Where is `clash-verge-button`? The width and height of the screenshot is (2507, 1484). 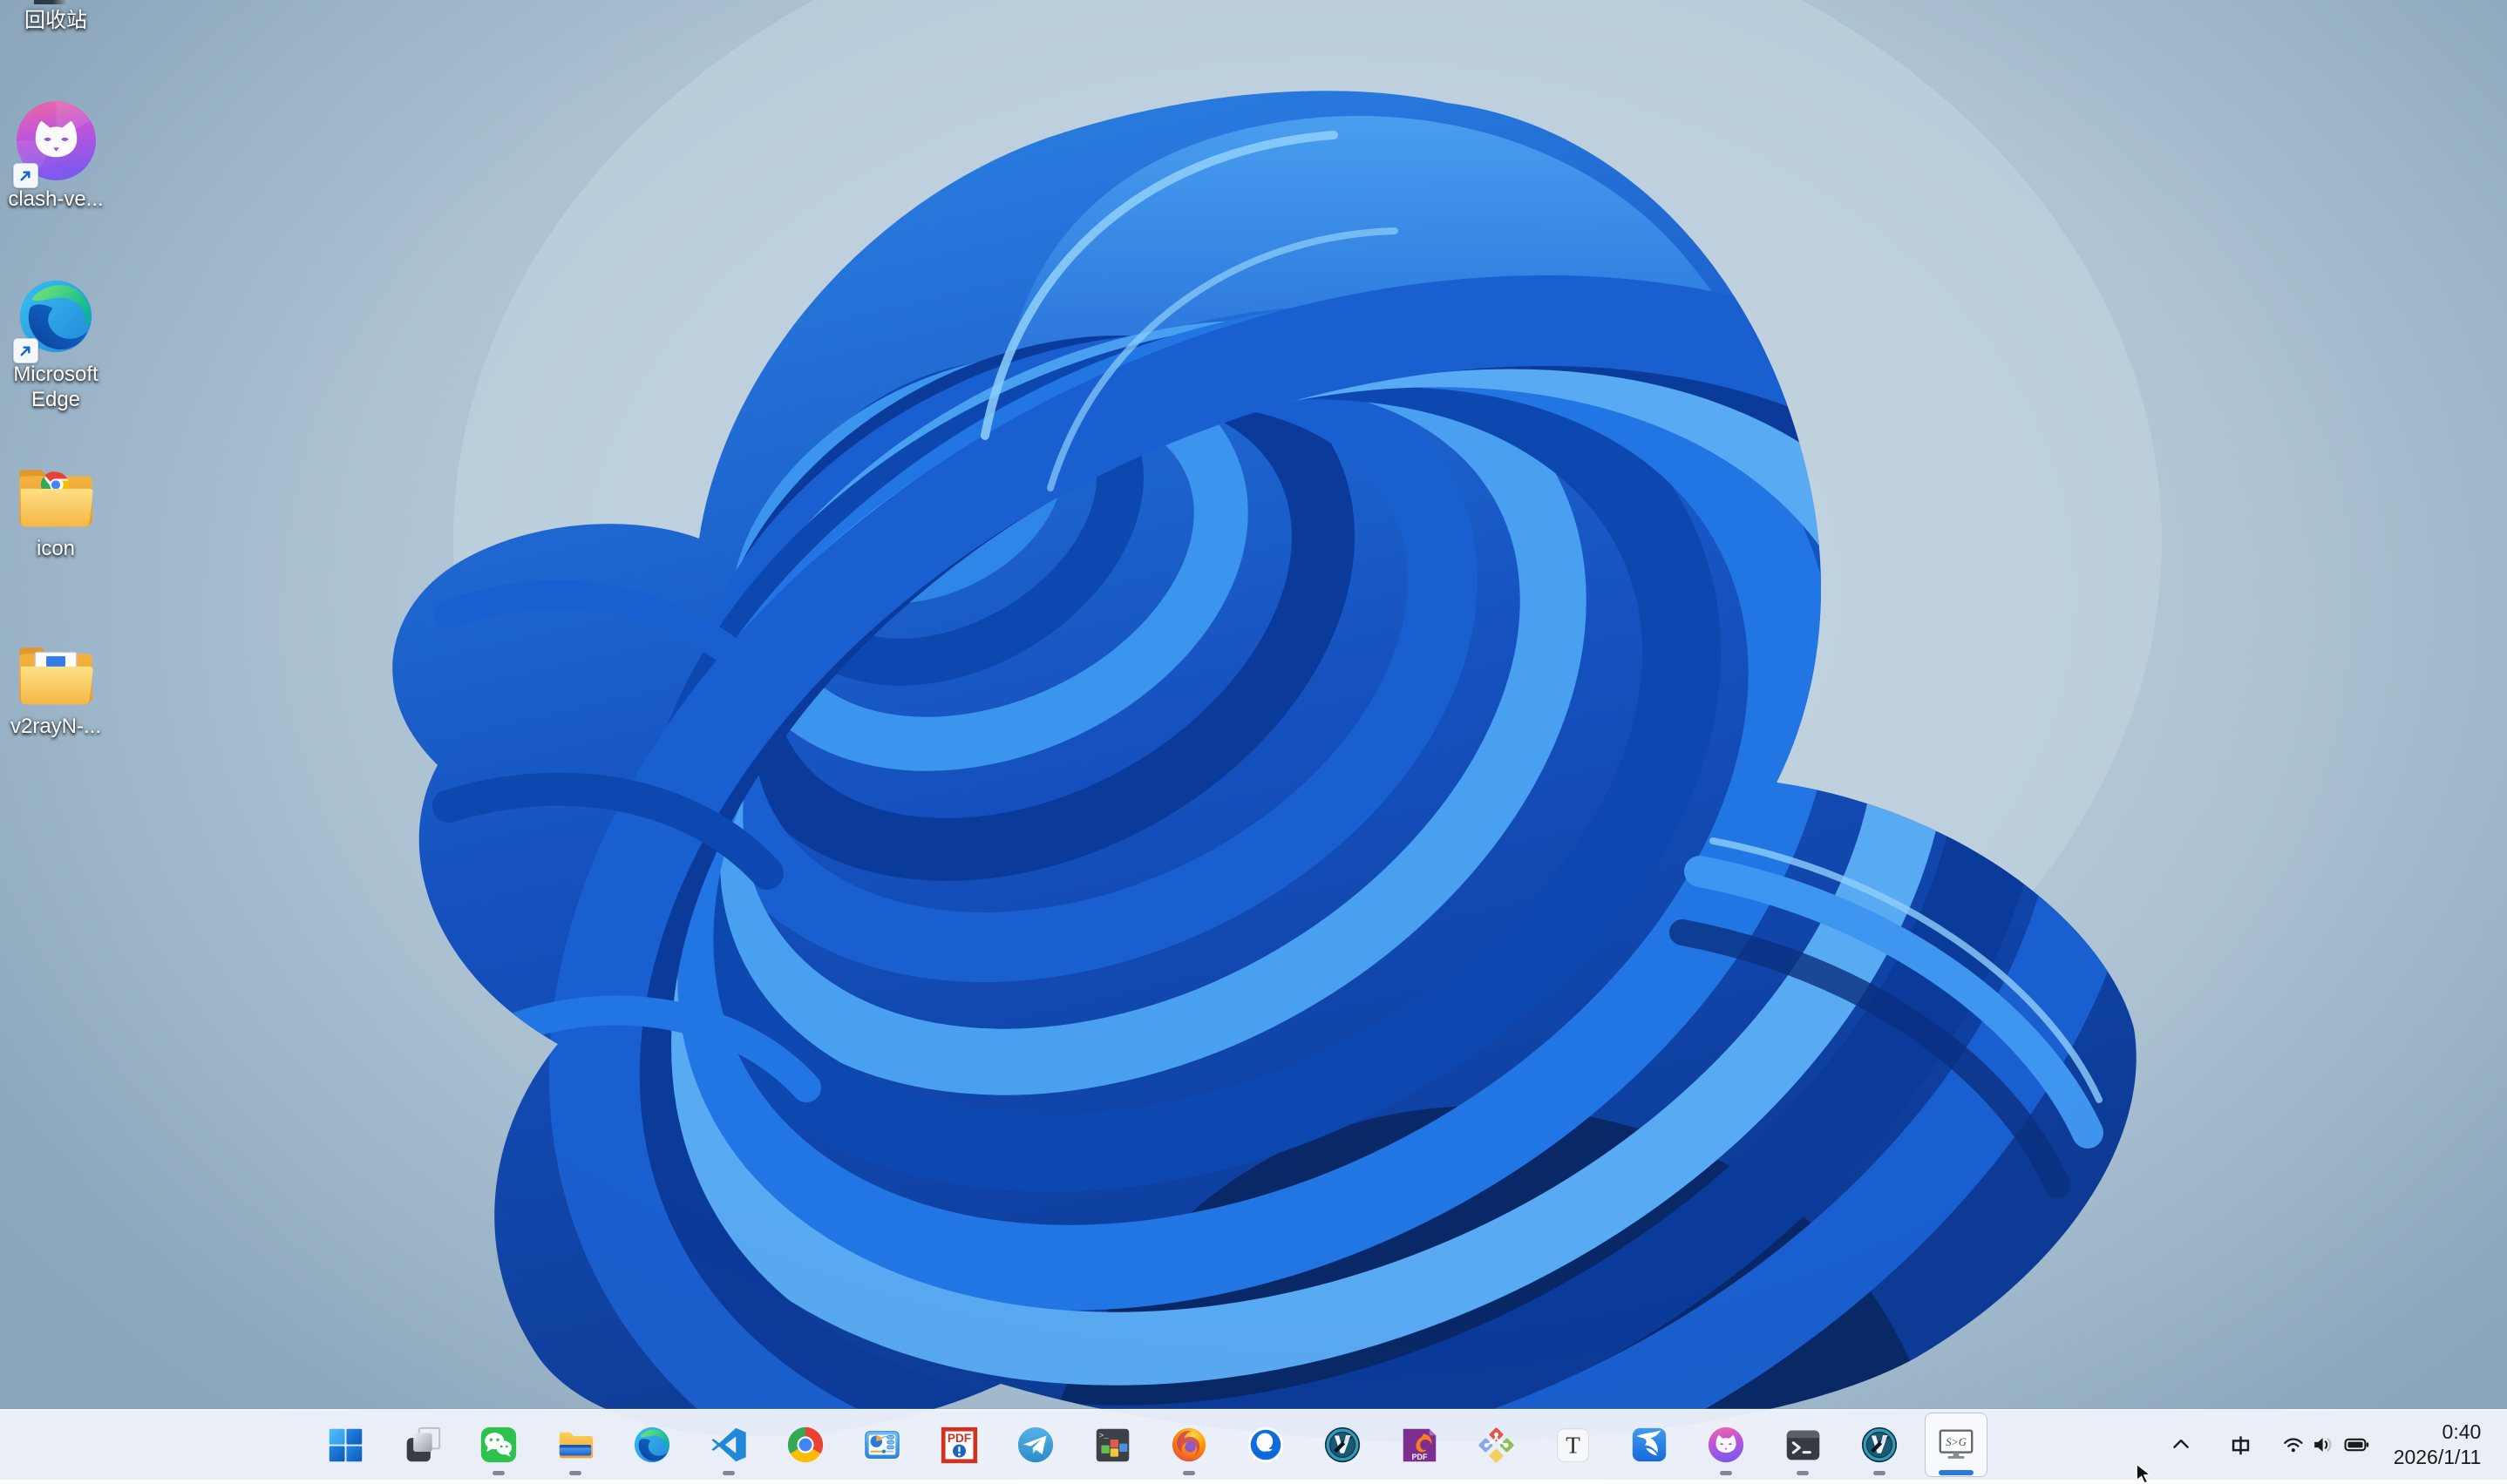
clash-verge-button is located at coordinates (1726, 1445).